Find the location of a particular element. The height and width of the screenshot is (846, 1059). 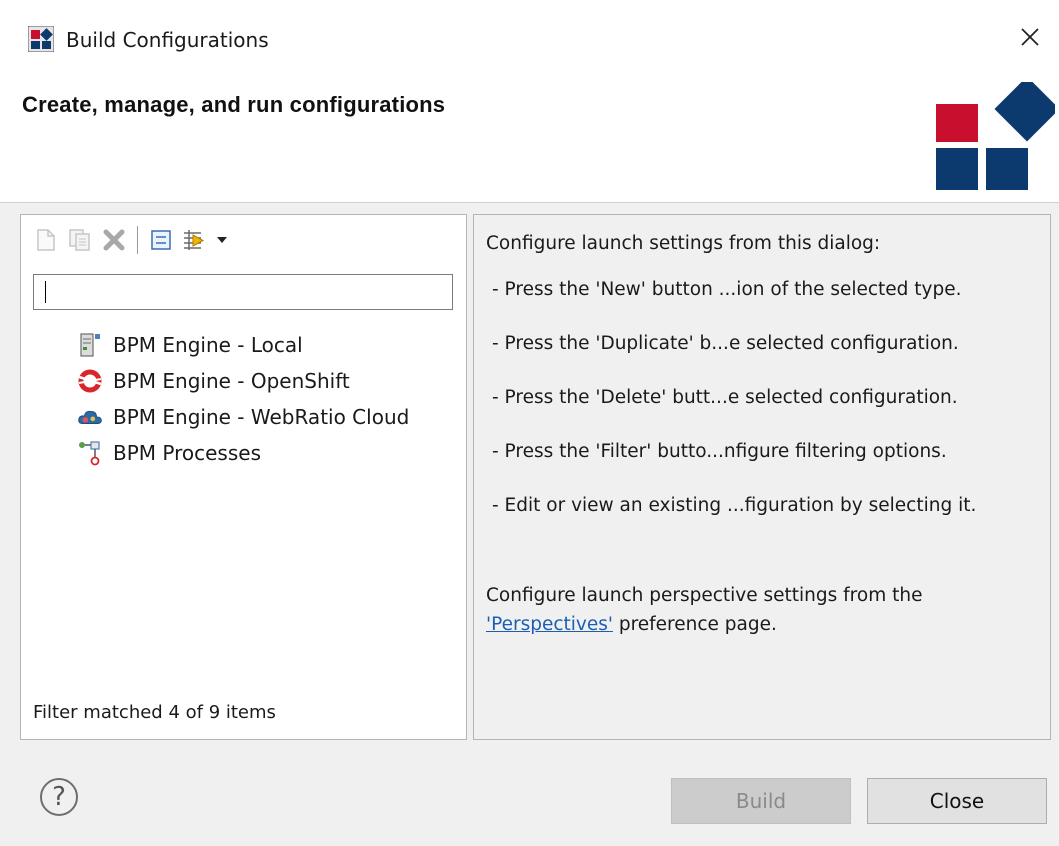

tree-item-bpm-engine-openshift: BPM Engine - OpenShift is located at coordinates (267, 381).